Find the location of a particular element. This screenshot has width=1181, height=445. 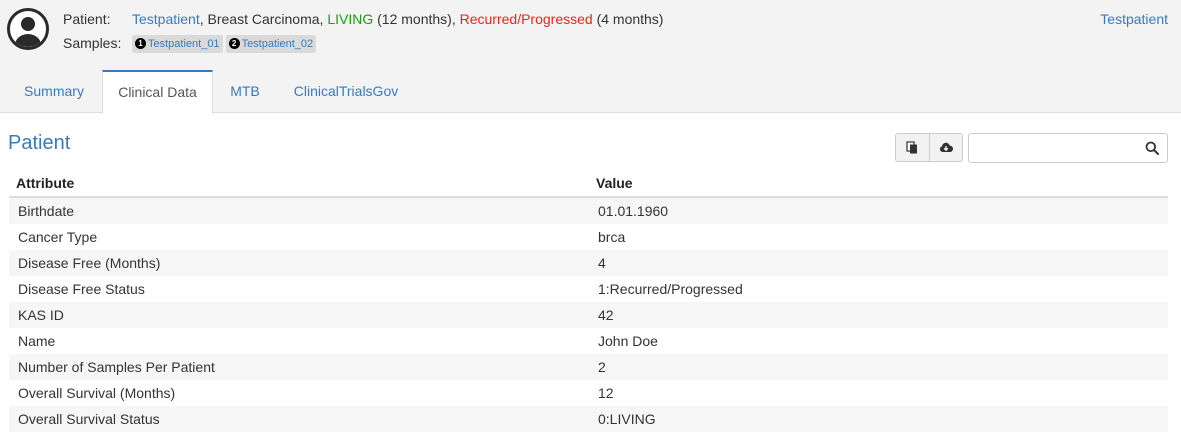

table-row: KAS ID 42 is located at coordinates (588, 315).